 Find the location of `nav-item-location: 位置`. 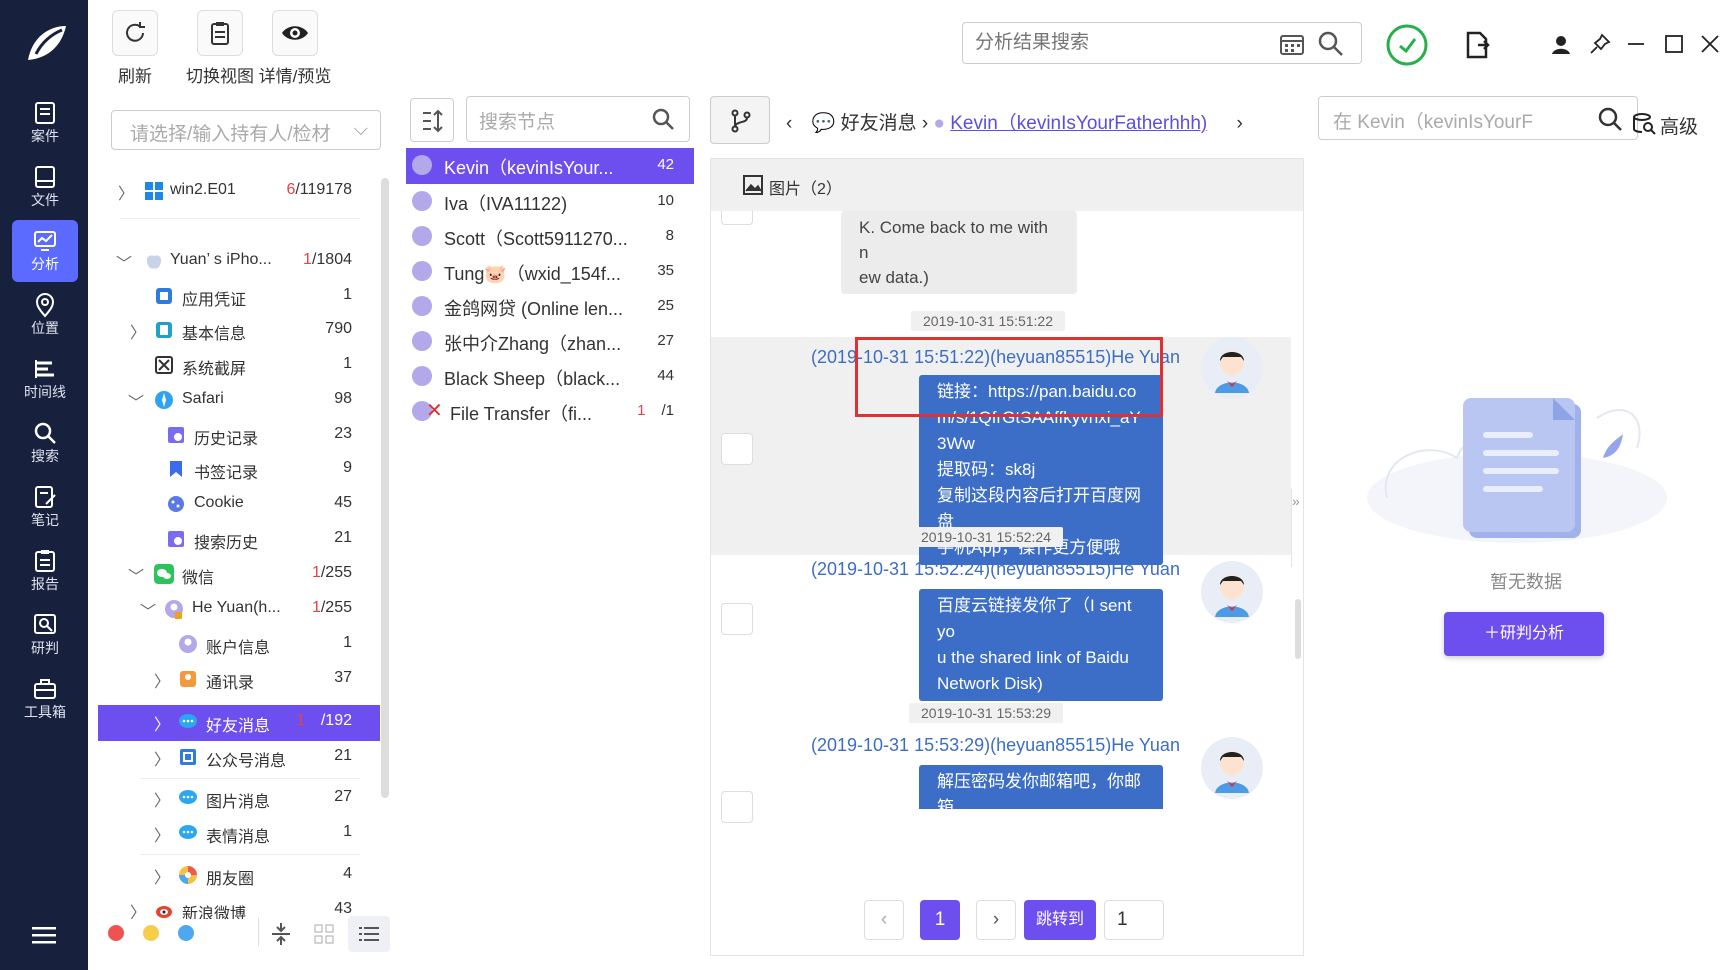

nav-item-location: 位置 is located at coordinates (45, 315).